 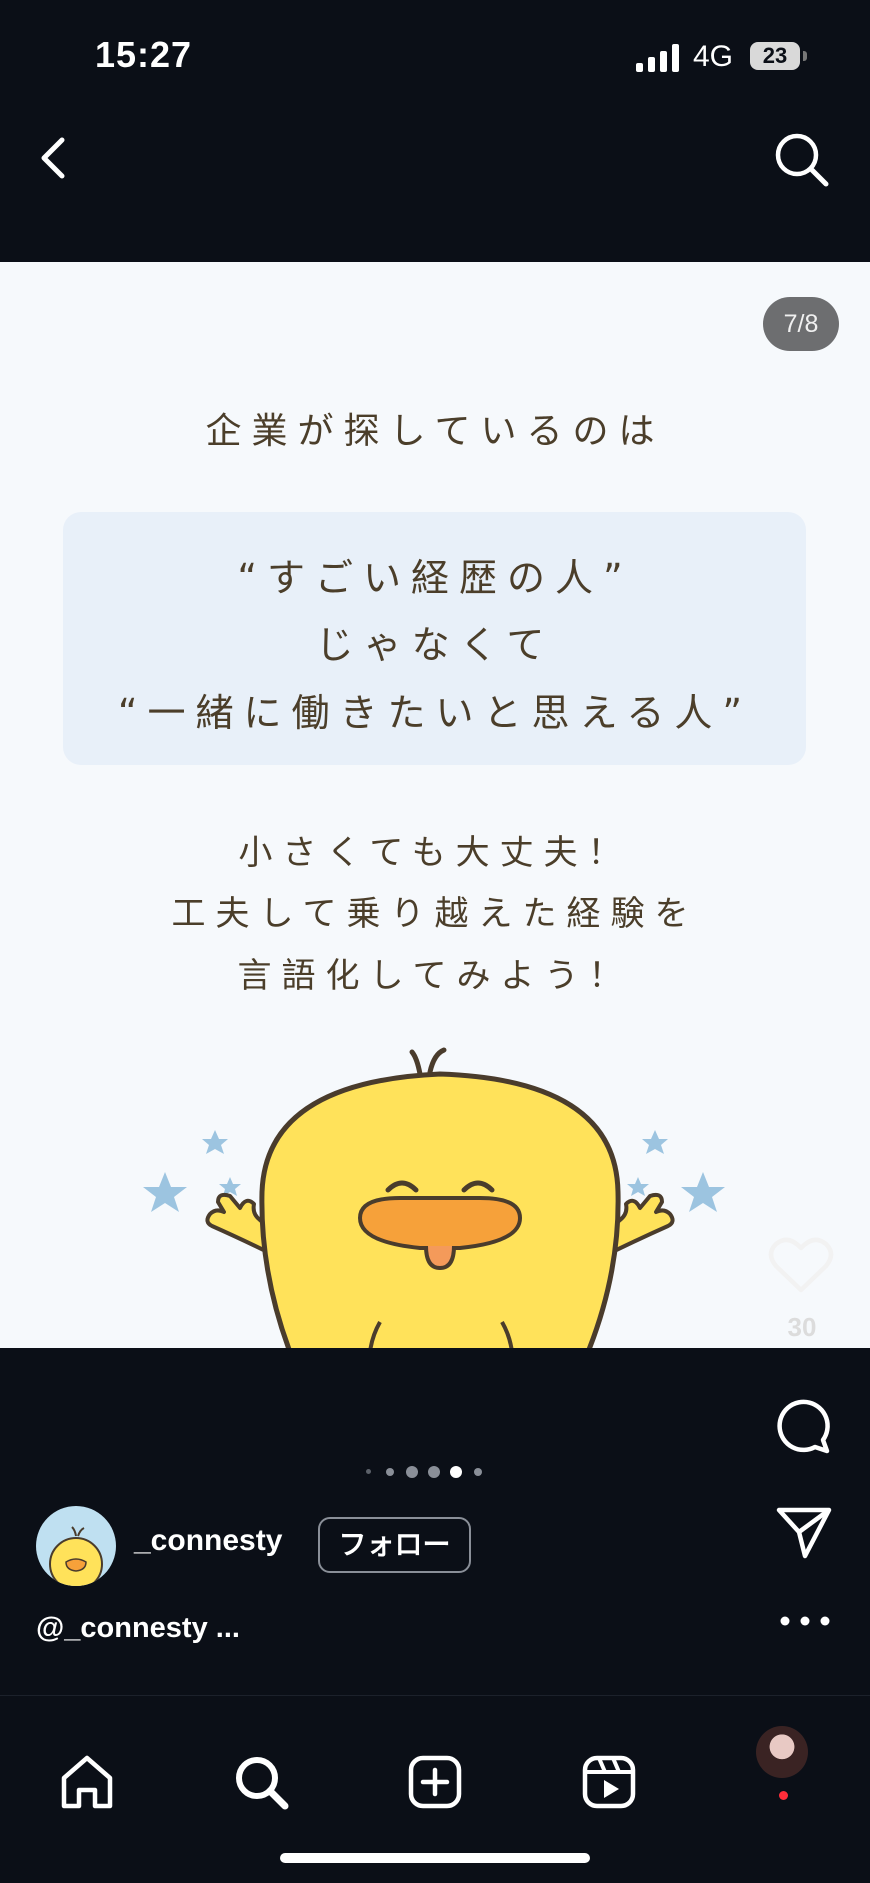 What do you see at coordinates (456, 1472) in the screenshot?
I see `carousel-dot-active` at bounding box center [456, 1472].